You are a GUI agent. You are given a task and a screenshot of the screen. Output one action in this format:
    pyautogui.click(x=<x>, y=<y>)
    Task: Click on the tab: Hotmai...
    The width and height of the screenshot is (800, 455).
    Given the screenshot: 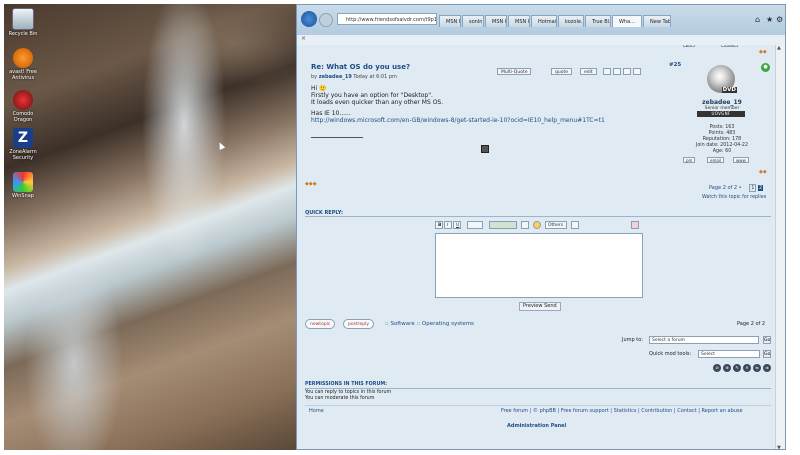 What is the action you would take?
    pyautogui.click(x=544, y=21)
    